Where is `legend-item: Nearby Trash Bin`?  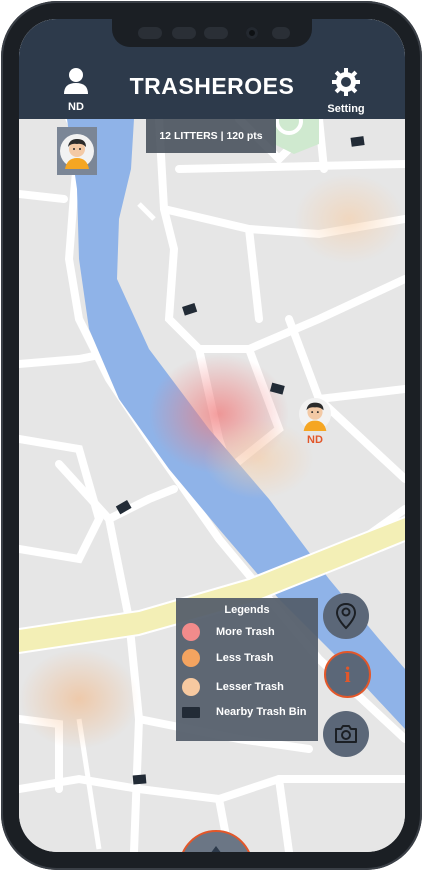 legend-item: Nearby Trash Bin is located at coordinates (244, 712).